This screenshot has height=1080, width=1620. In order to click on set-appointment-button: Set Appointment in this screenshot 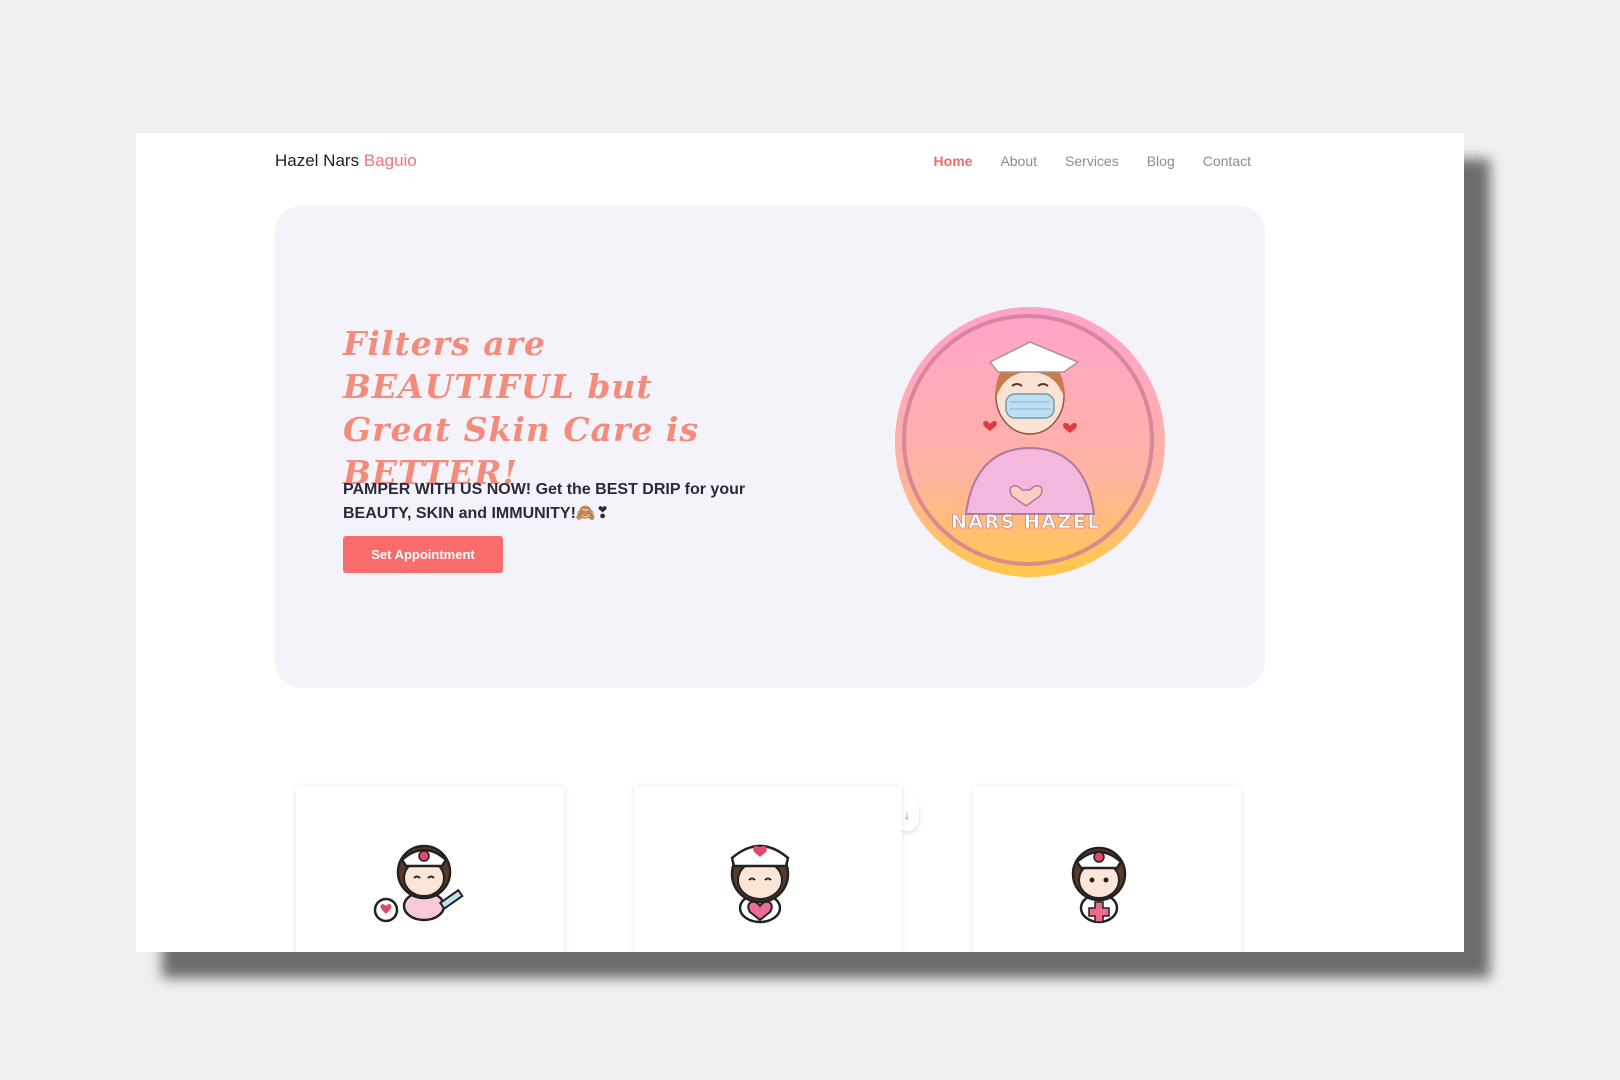, I will do `click(423, 554)`.